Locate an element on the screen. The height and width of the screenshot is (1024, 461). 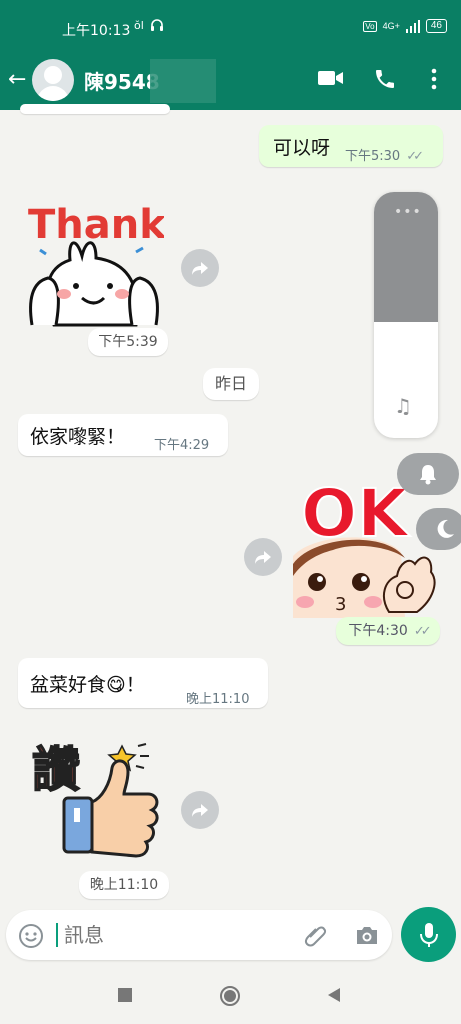
message-input is located at coordinates (174, 935).